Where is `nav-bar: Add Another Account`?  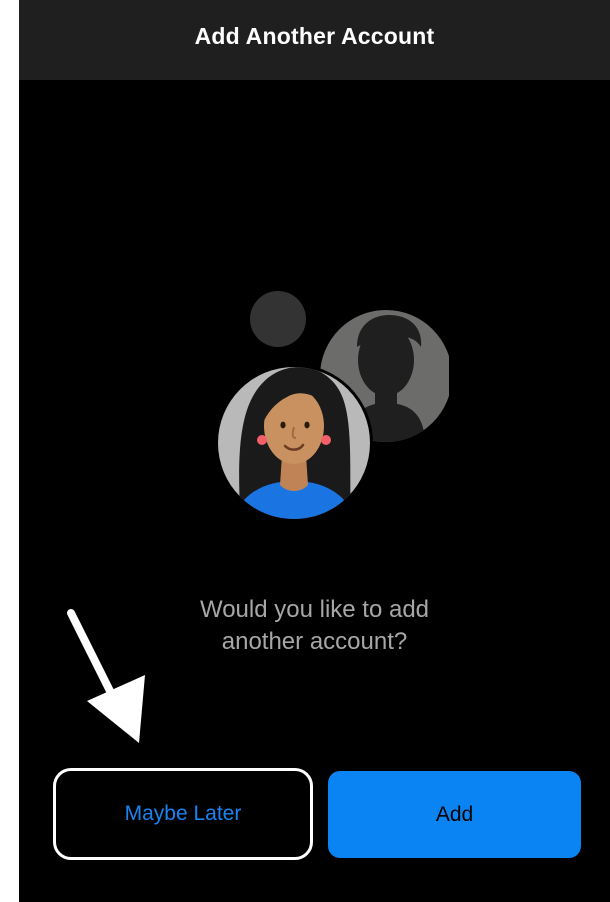 nav-bar: Add Another Account is located at coordinates (314, 40).